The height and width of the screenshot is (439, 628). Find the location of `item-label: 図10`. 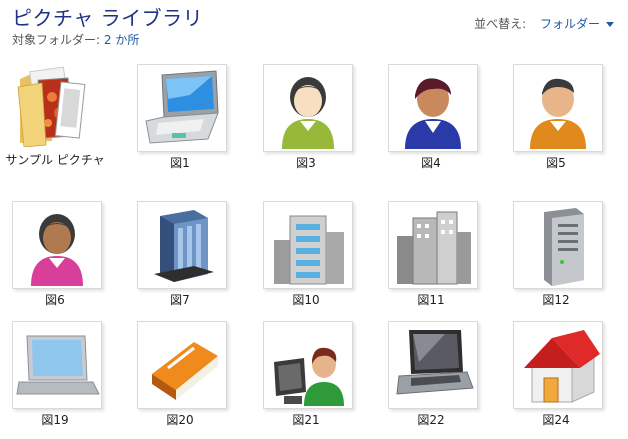

item-label: 図10 is located at coordinates (306, 300).